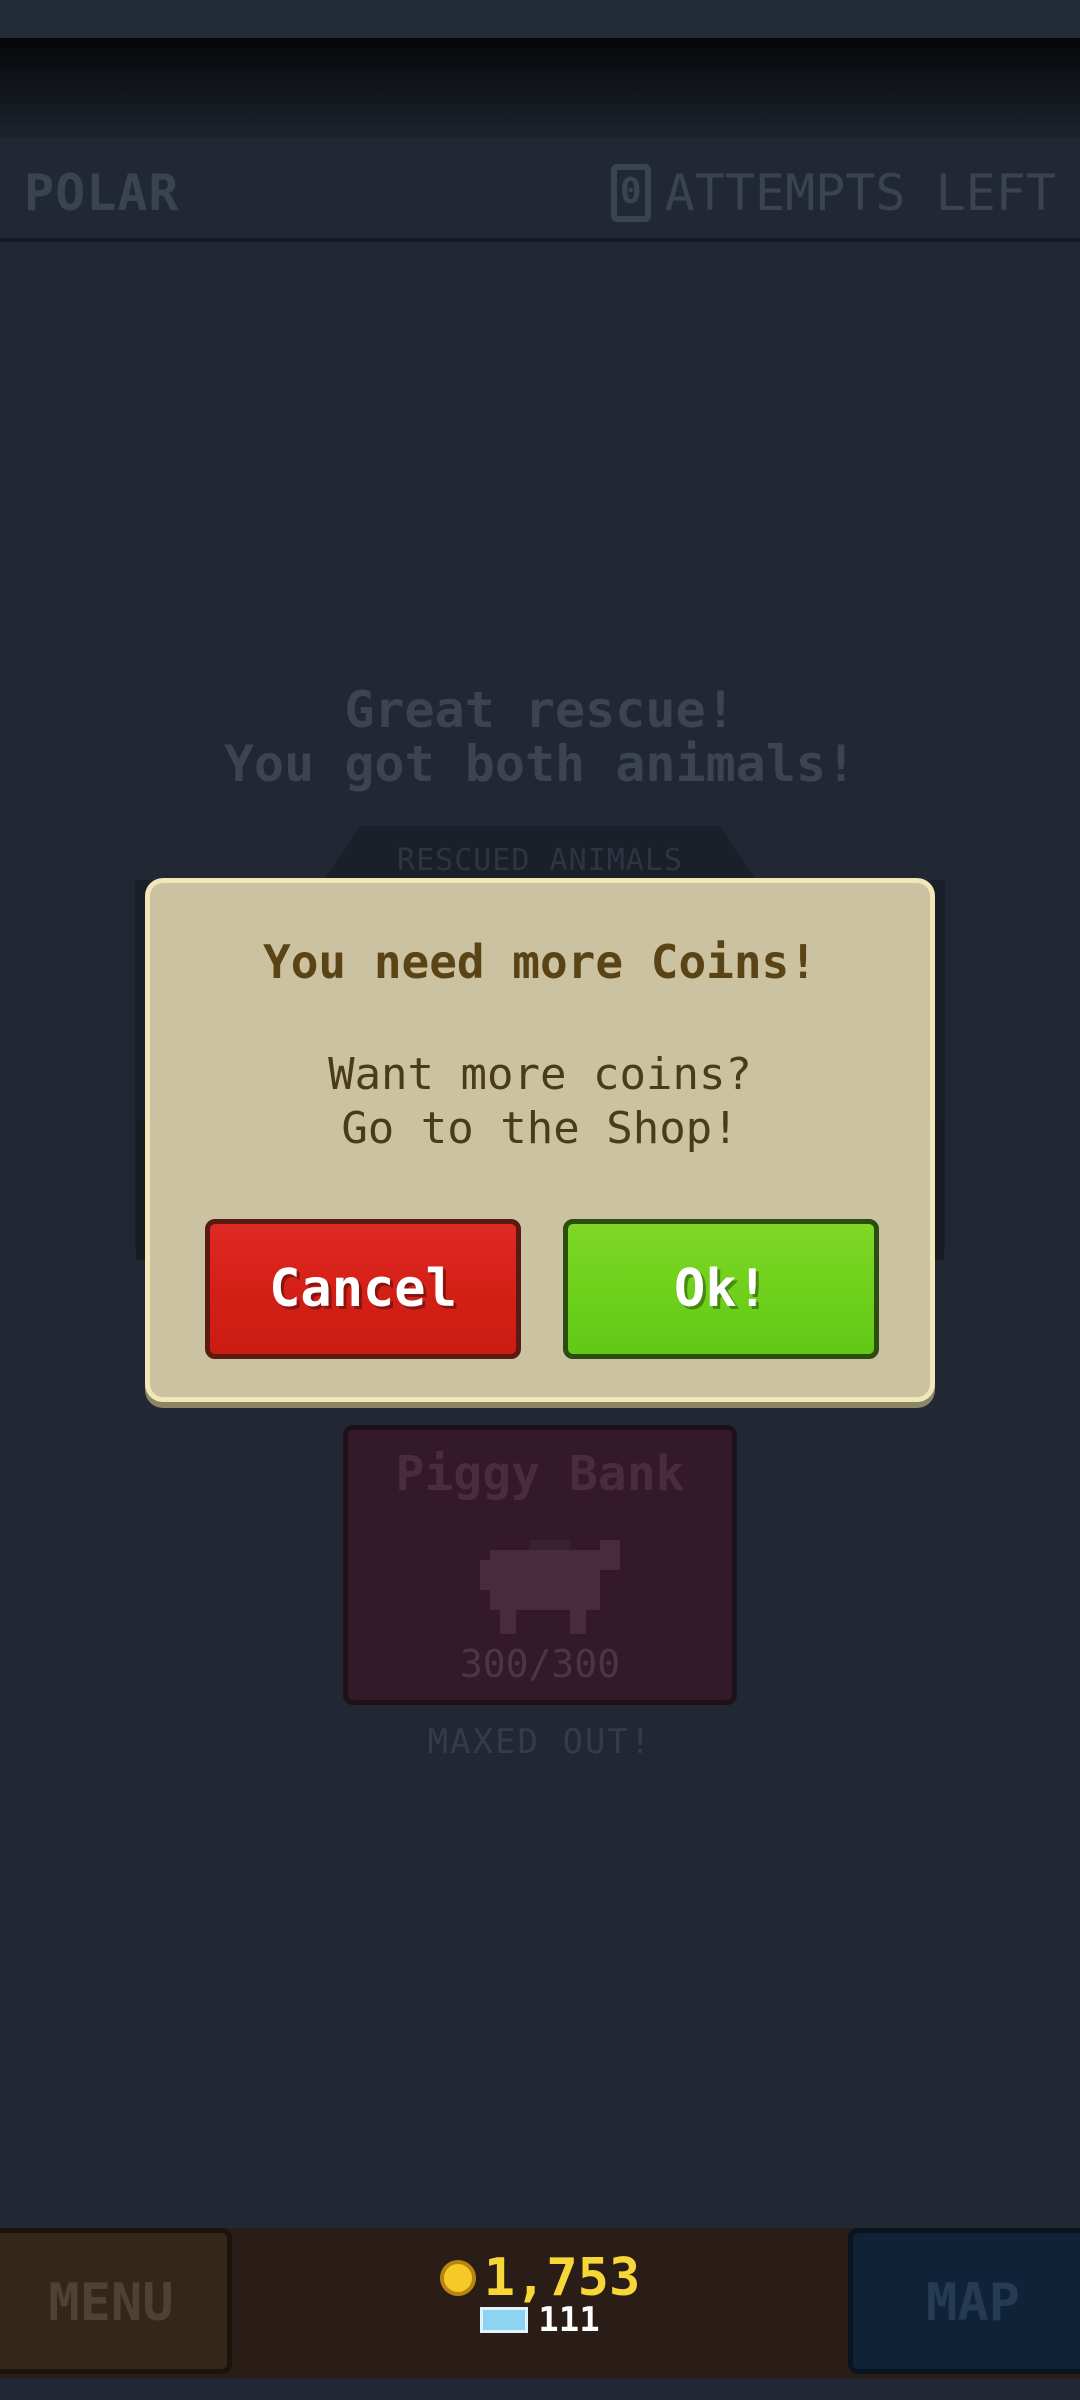 This screenshot has width=1080, height=2400. I want to click on coin-balance: 1,753, so click(540, 2278).